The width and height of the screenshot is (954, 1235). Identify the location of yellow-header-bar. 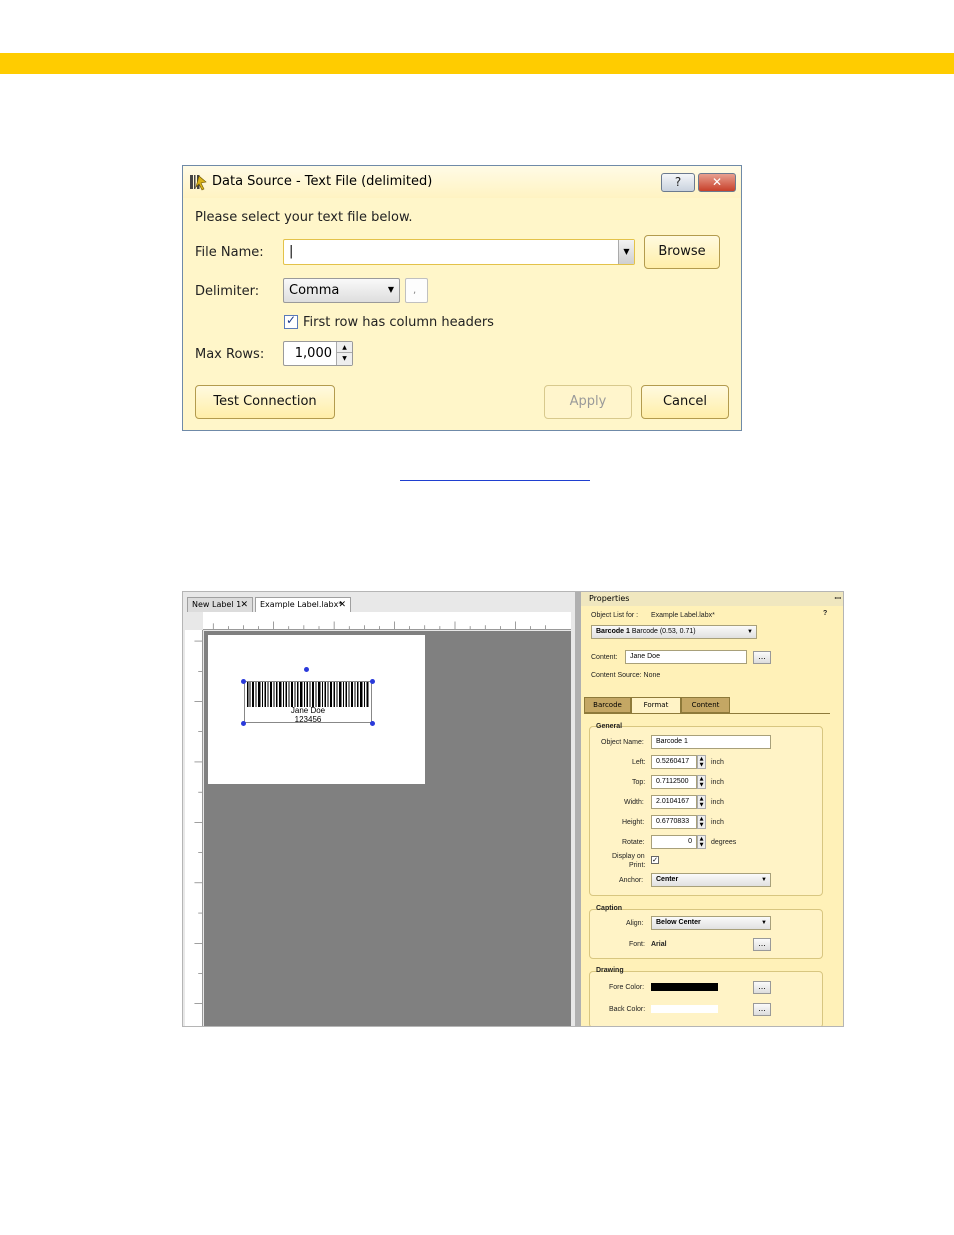
(477, 63).